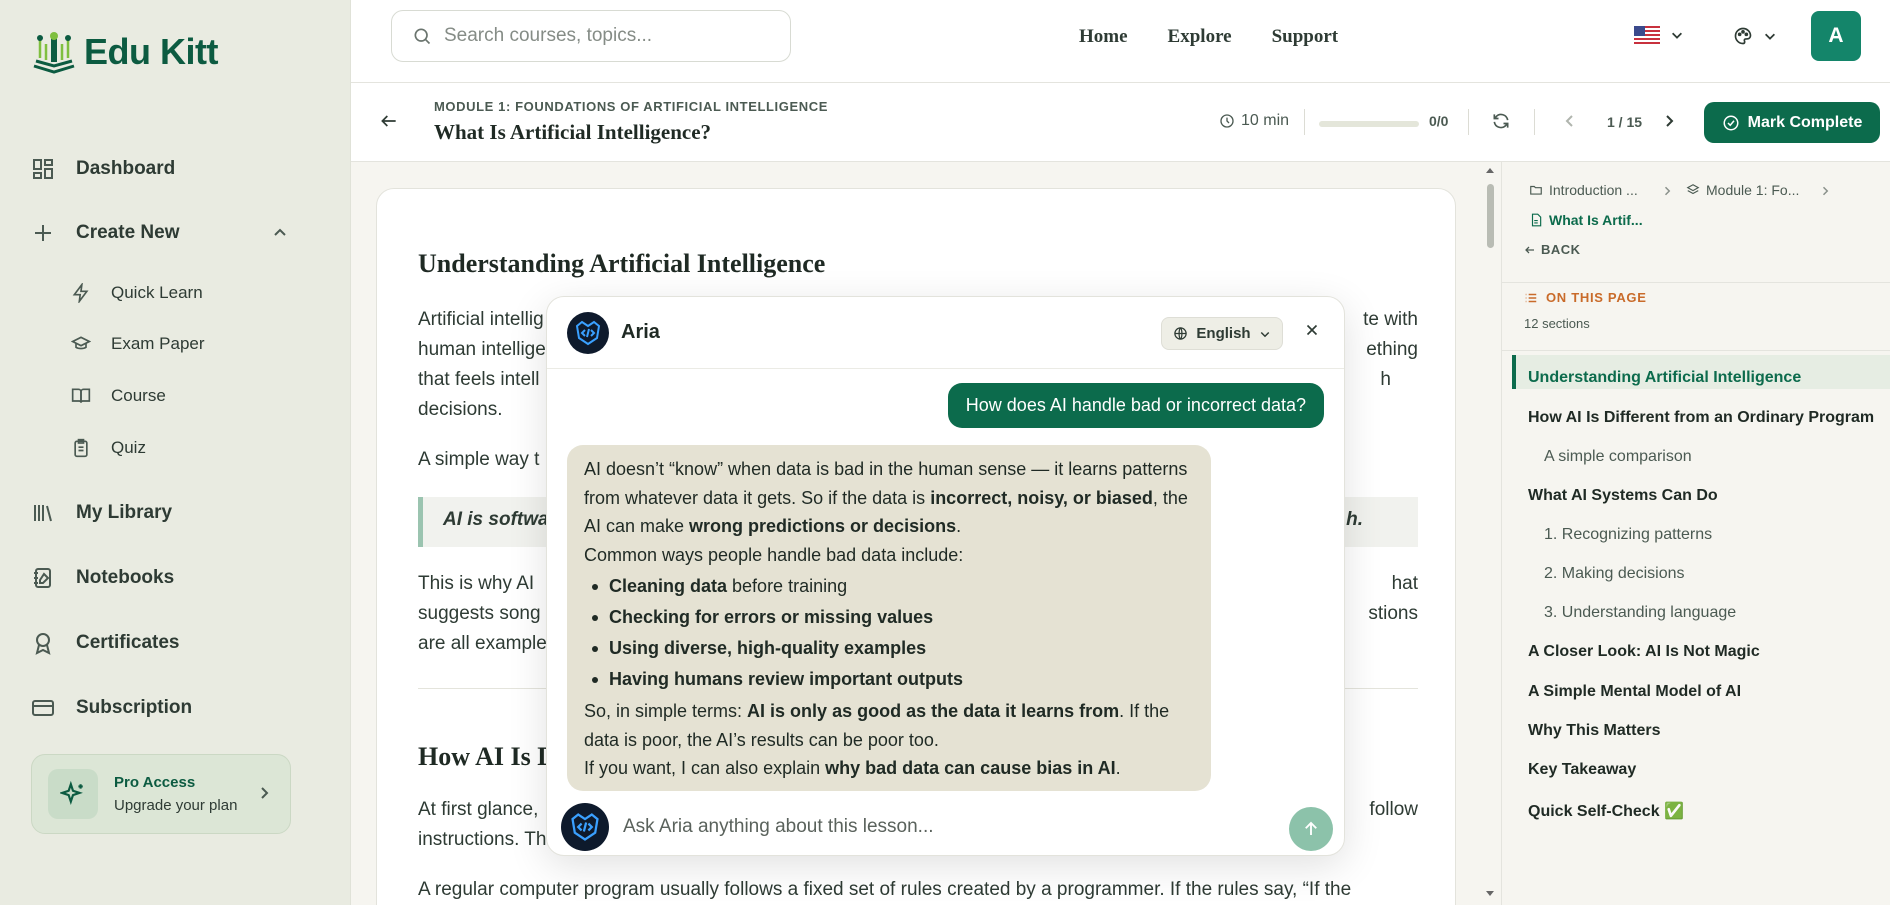 Image resolution: width=1890 pixels, height=905 pixels. I want to click on text: follow, so click(1393, 809).